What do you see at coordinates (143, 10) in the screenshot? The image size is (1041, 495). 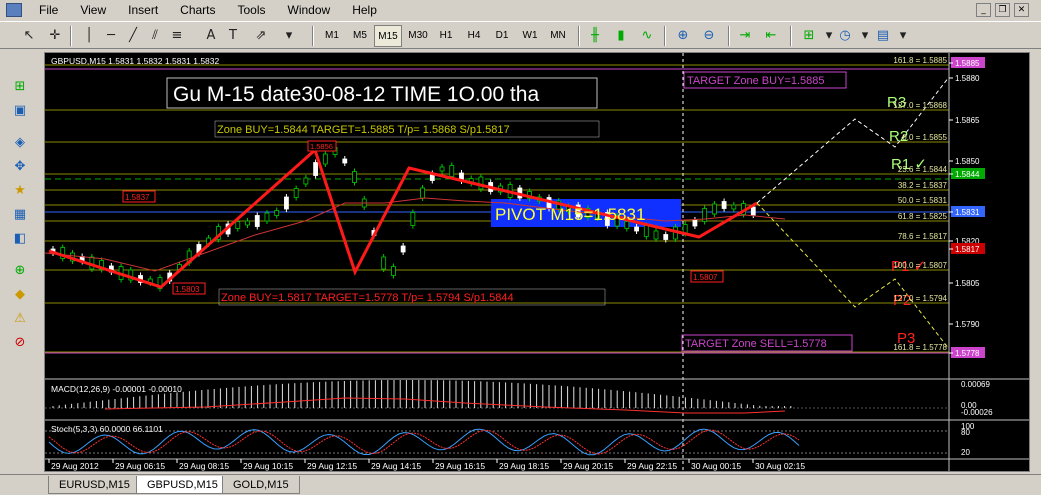 I see `menu-insert: Insert` at bounding box center [143, 10].